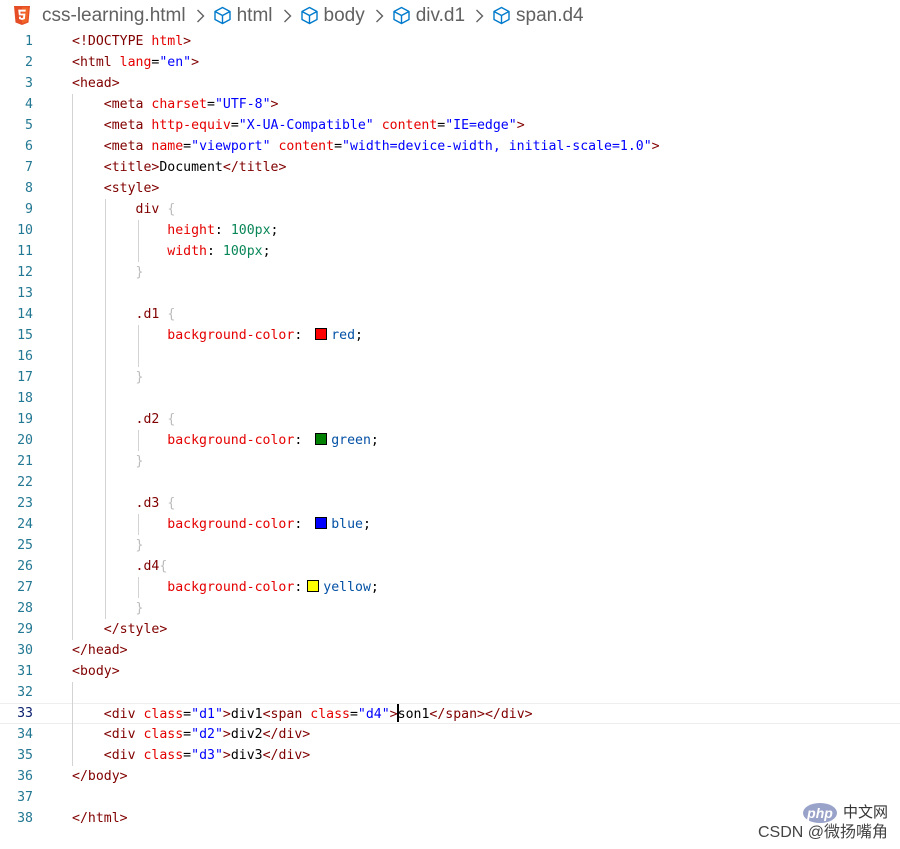  Describe the element at coordinates (550, 15) in the screenshot. I see `breadcrumb-item-label: span.d4` at that location.